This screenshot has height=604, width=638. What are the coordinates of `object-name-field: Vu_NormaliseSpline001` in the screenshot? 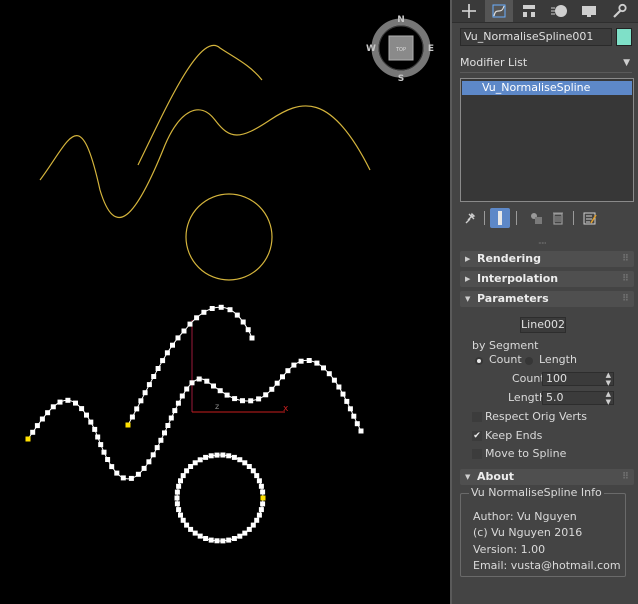 It's located at (536, 37).